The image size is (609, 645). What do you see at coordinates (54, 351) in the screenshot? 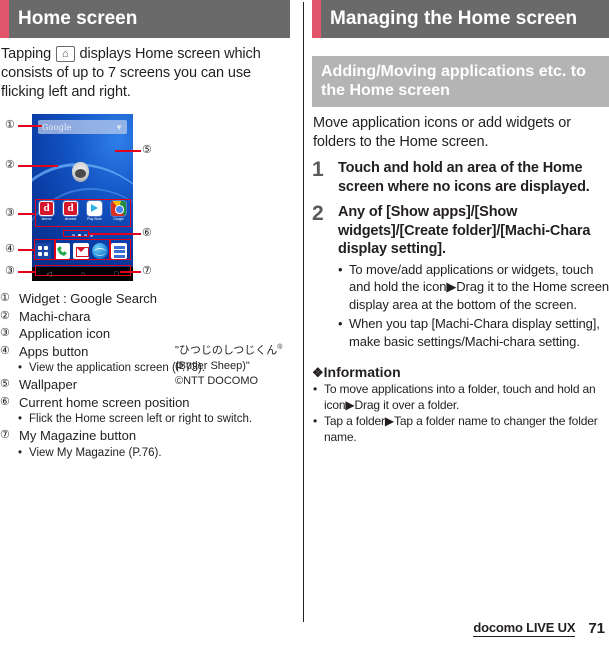
I see `legend-label: Apps button` at bounding box center [54, 351].